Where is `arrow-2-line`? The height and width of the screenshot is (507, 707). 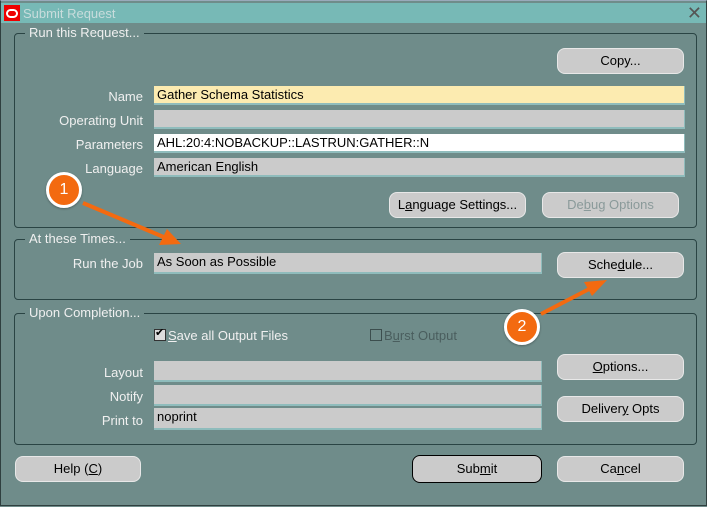
arrow-2-line is located at coordinates (567, 300).